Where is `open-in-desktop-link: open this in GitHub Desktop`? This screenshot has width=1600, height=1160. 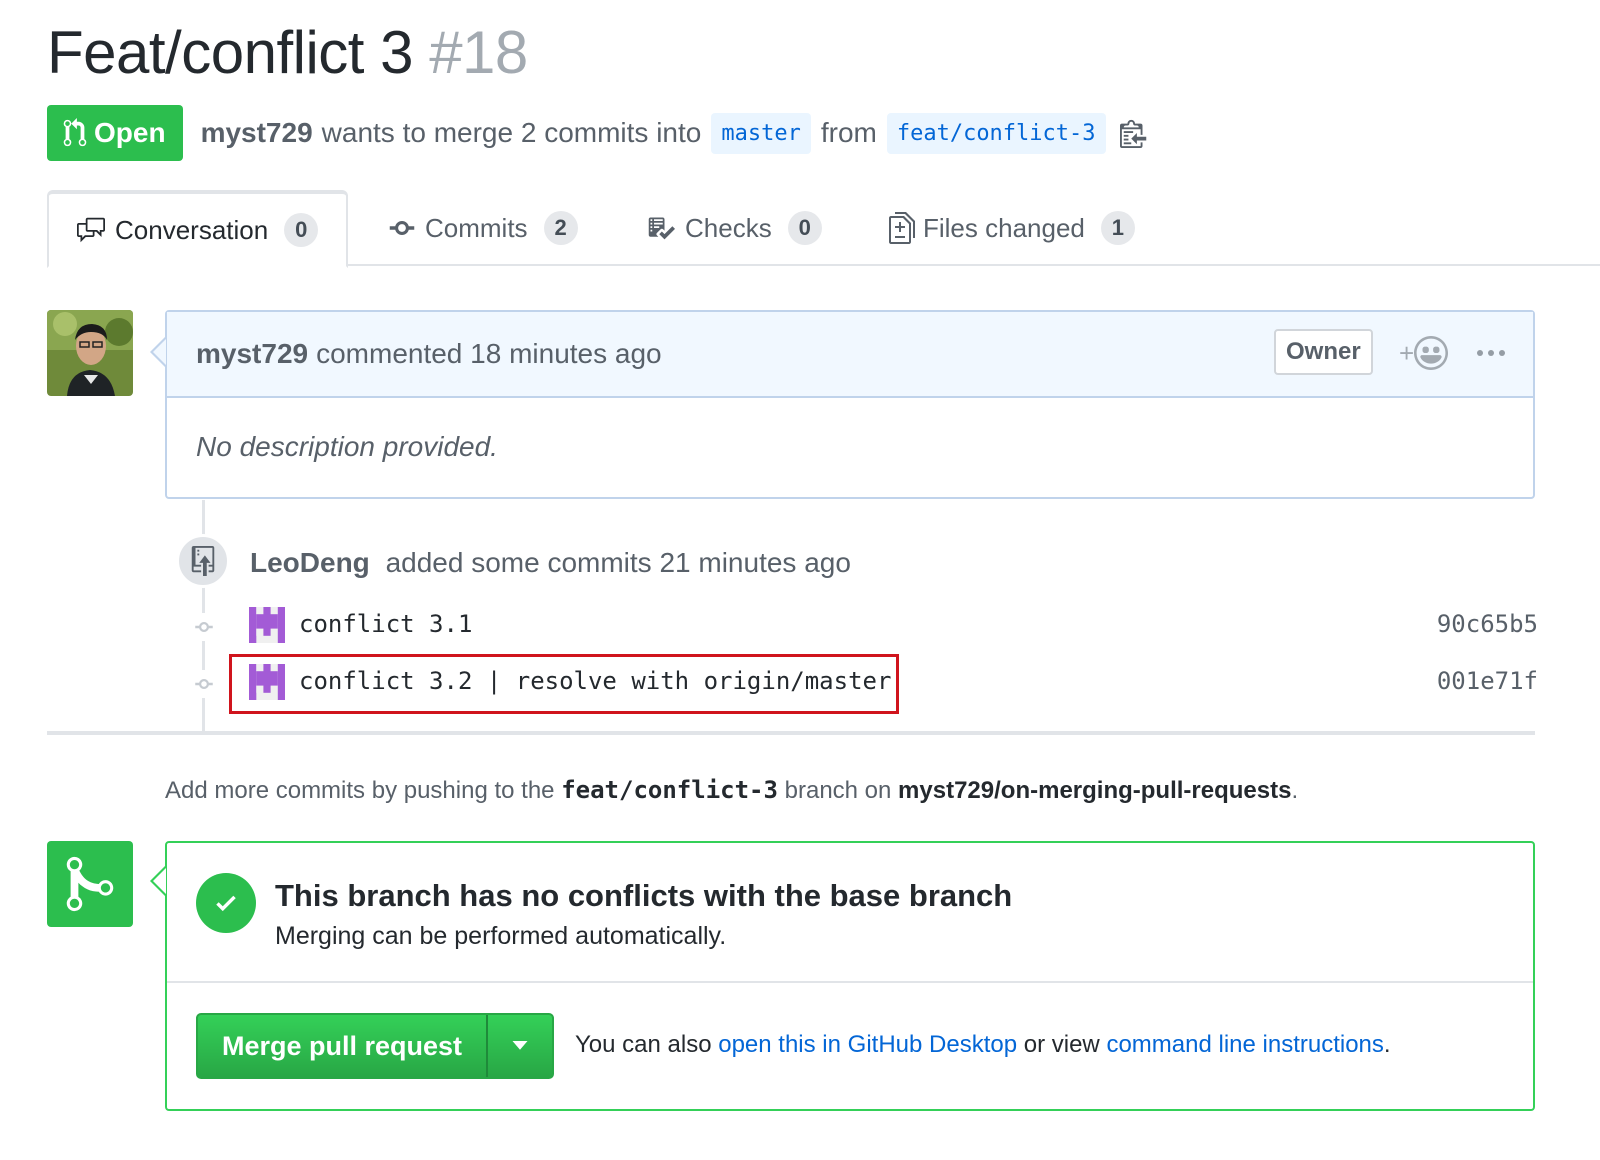
open-in-desktop-link: open this in GitHub Desktop is located at coordinates (867, 1044).